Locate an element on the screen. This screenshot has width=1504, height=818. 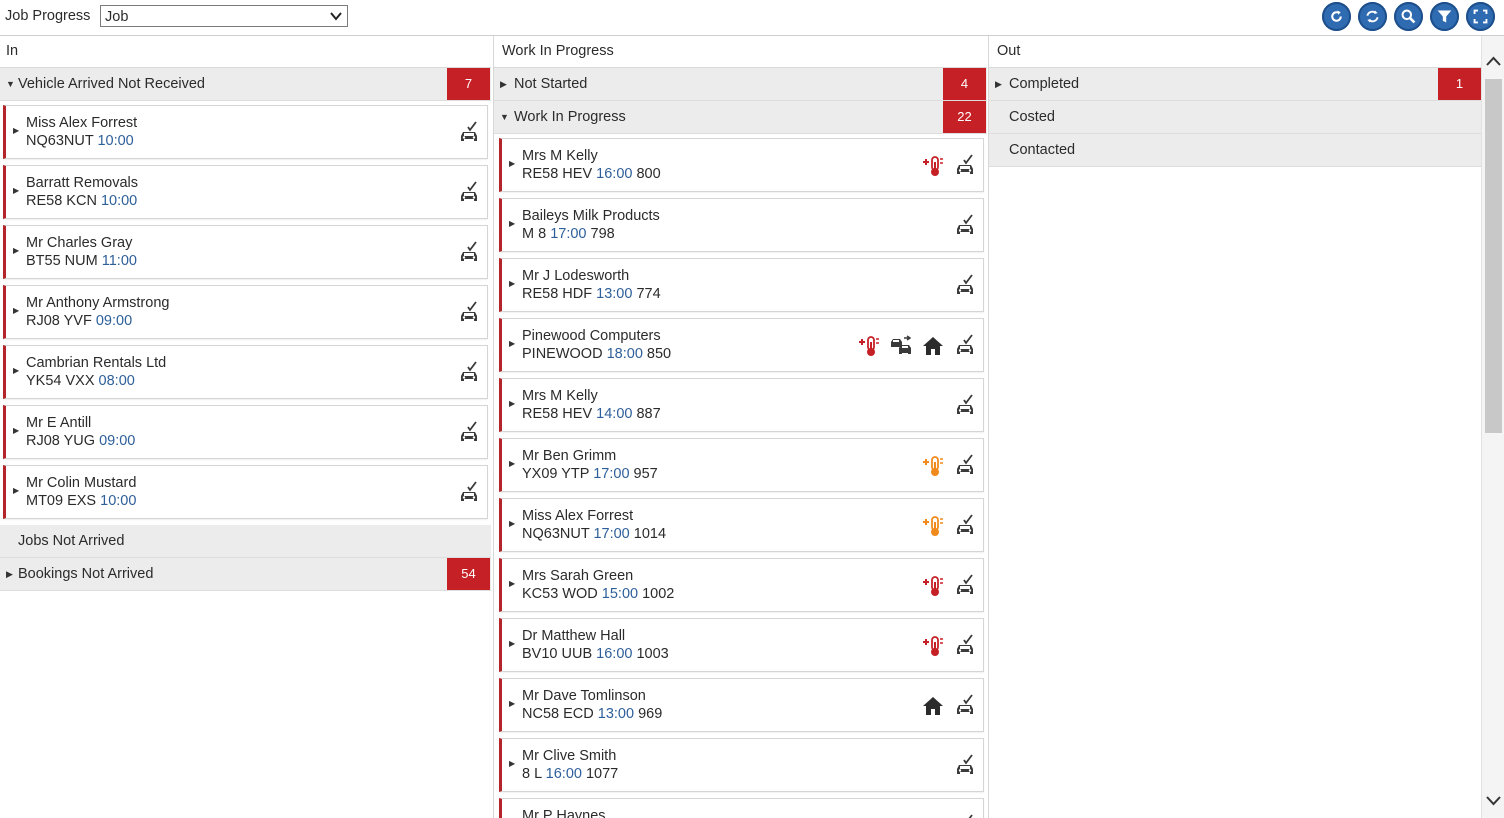
customer-name: Mr Ben Grimm is located at coordinates (569, 456).